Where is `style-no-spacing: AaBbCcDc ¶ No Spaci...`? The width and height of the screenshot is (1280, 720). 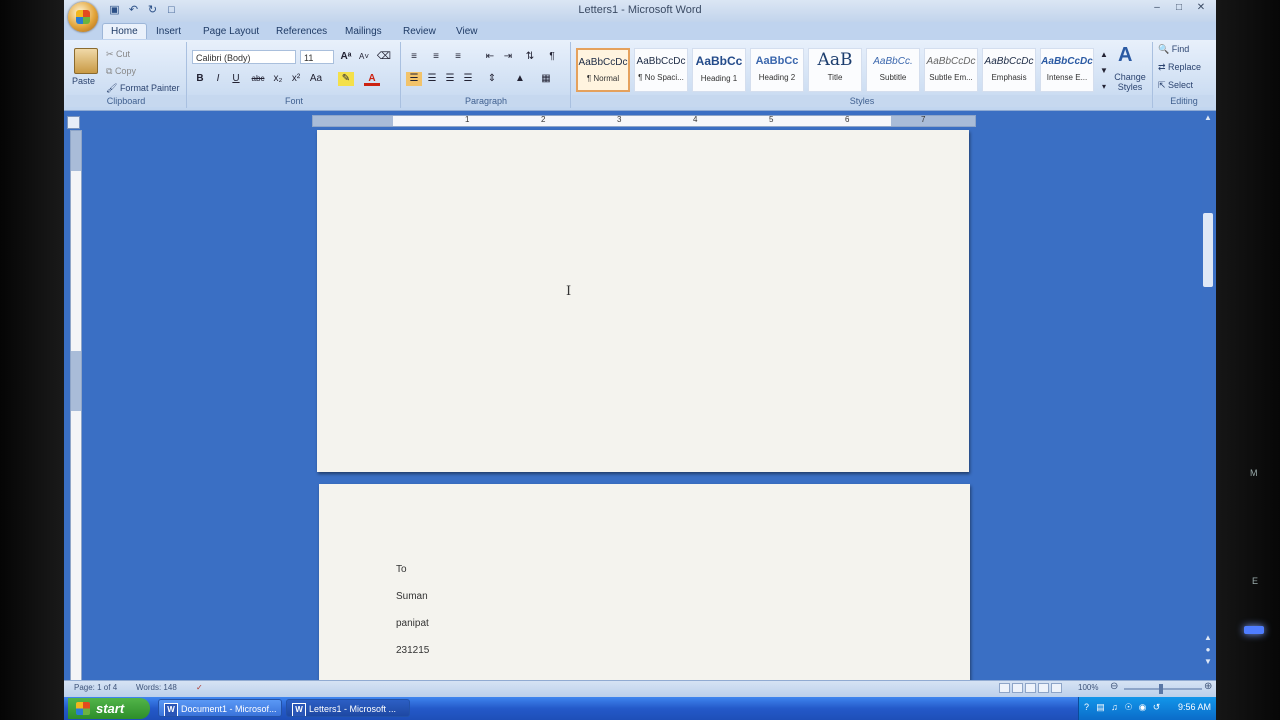 style-no-spacing: AaBbCcDc ¶ No Spaci... is located at coordinates (661, 70).